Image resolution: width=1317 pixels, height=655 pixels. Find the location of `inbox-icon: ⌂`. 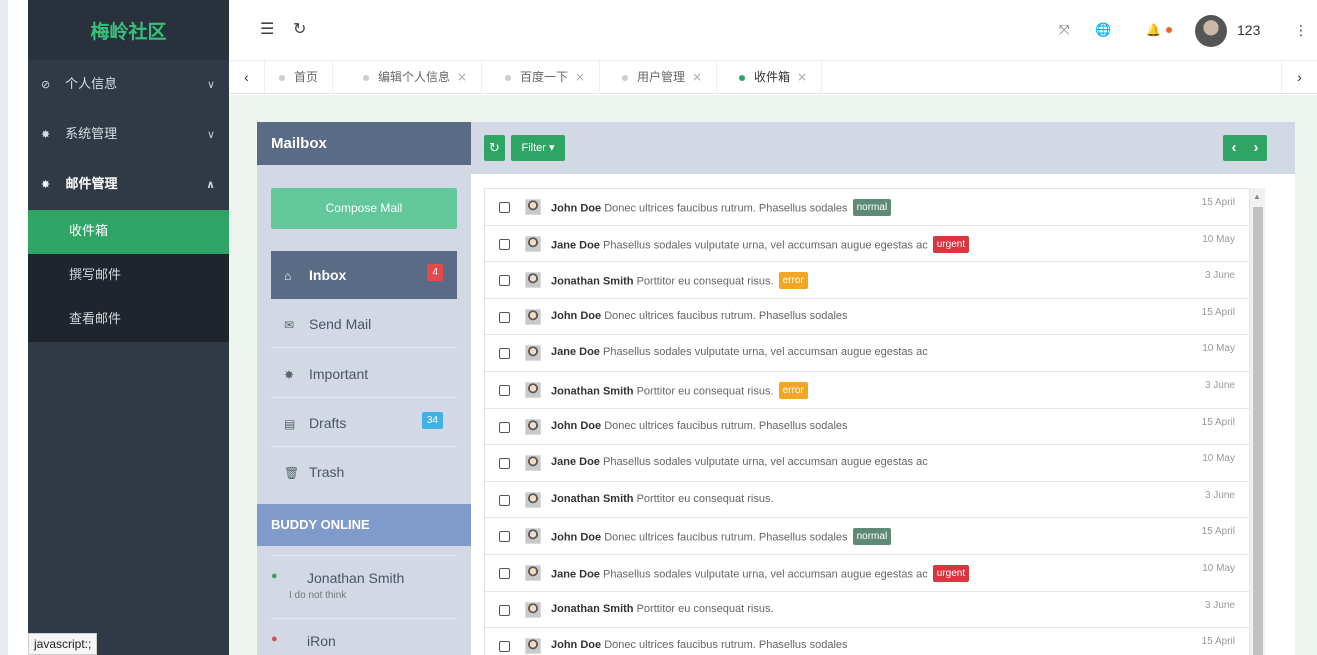

inbox-icon: ⌂ is located at coordinates (288, 276).